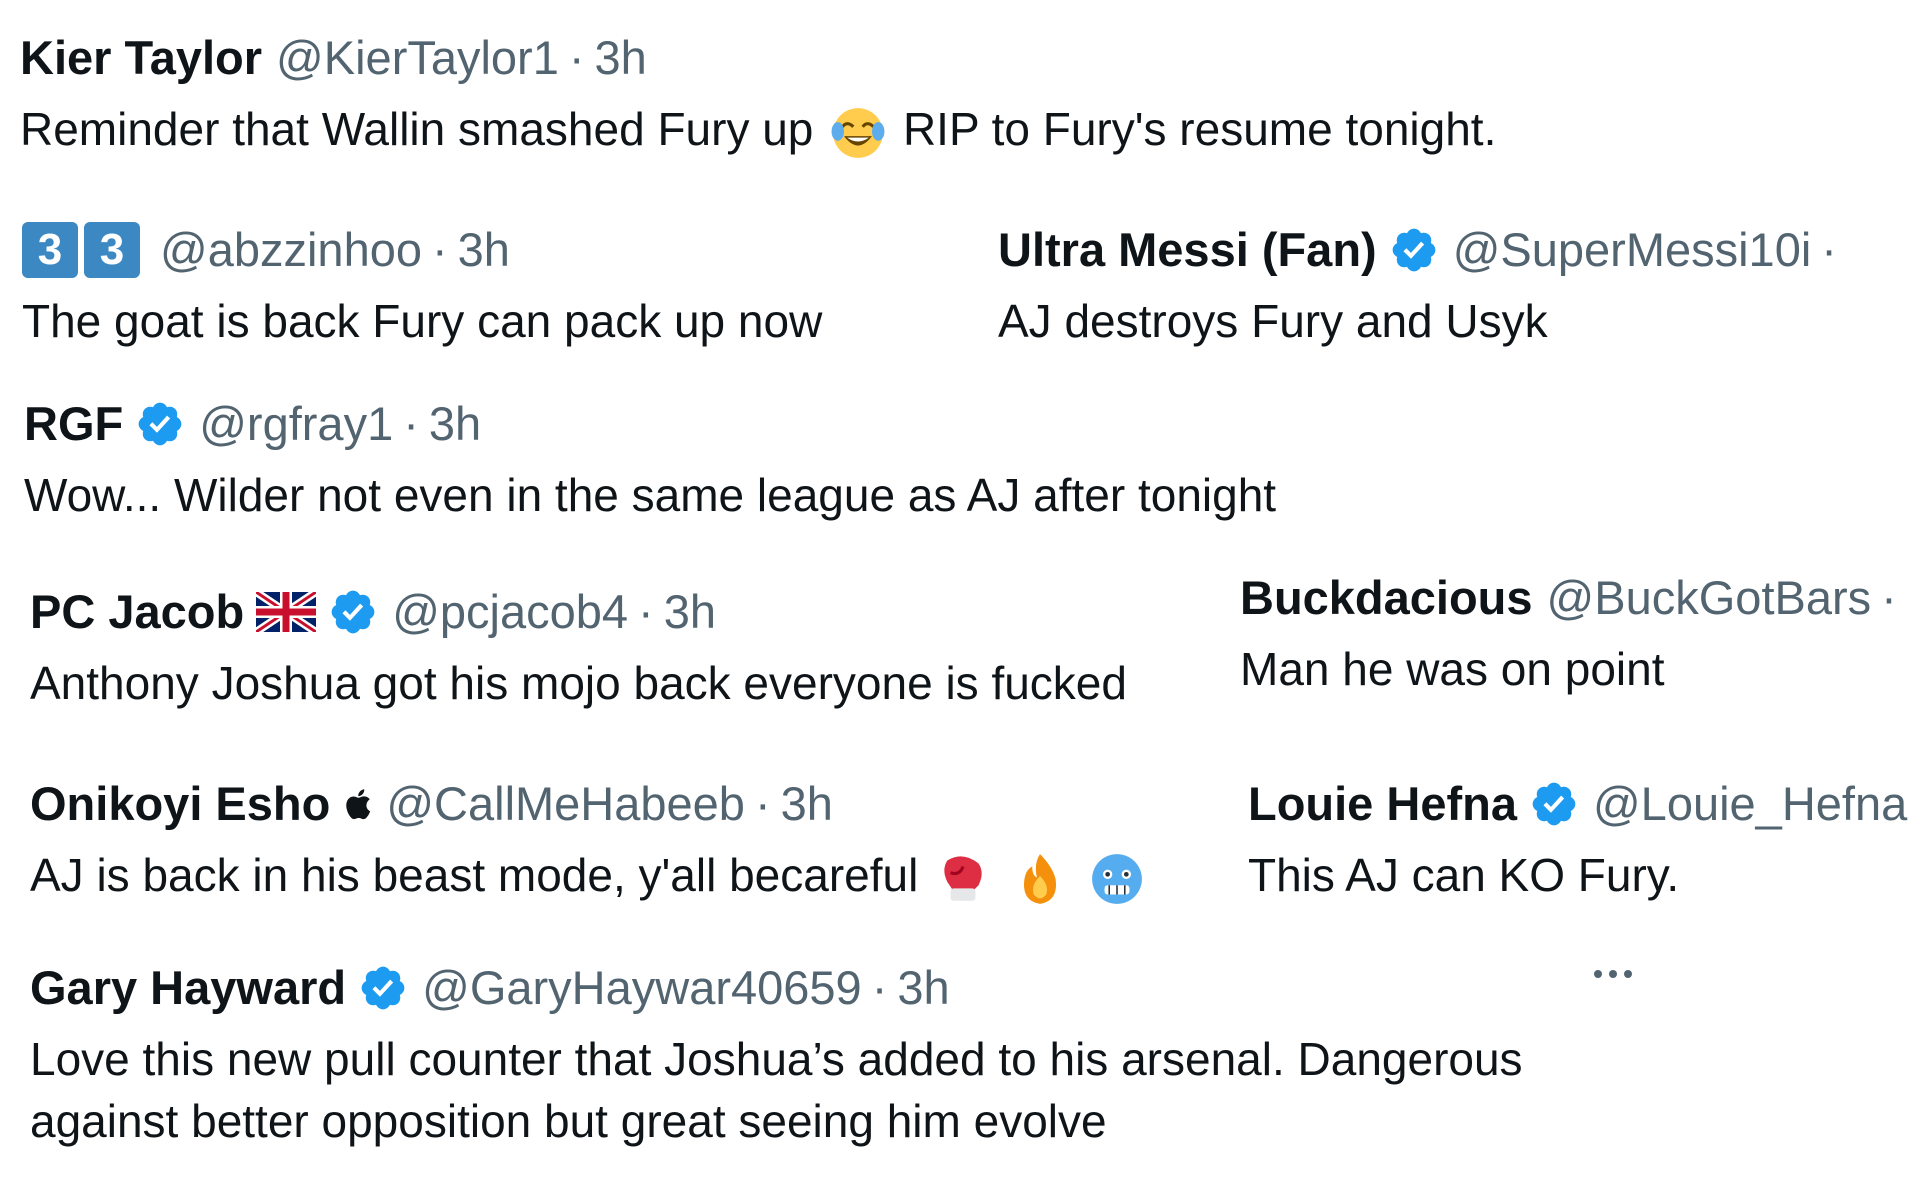 Image resolution: width=1920 pixels, height=1200 pixels. What do you see at coordinates (286, 612) in the screenshot?
I see `uk-flag-icon` at bounding box center [286, 612].